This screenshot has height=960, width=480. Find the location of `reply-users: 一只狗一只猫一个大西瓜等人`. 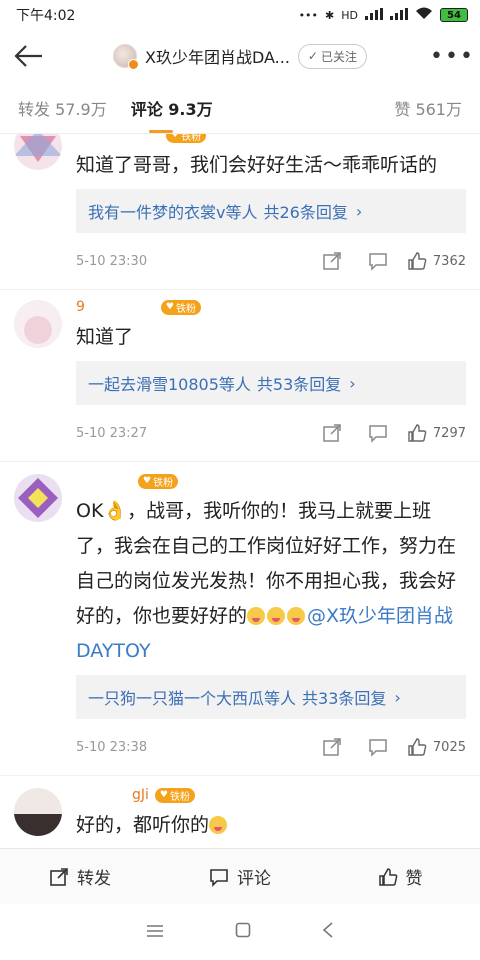

reply-users: 一只狗一只猫一个大西瓜等人 is located at coordinates (192, 698).